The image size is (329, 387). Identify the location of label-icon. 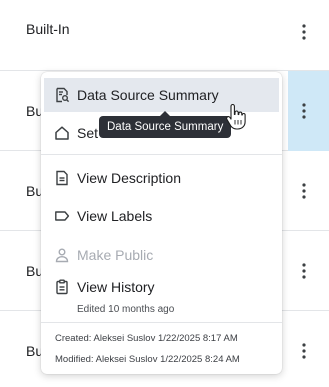
(62, 216).